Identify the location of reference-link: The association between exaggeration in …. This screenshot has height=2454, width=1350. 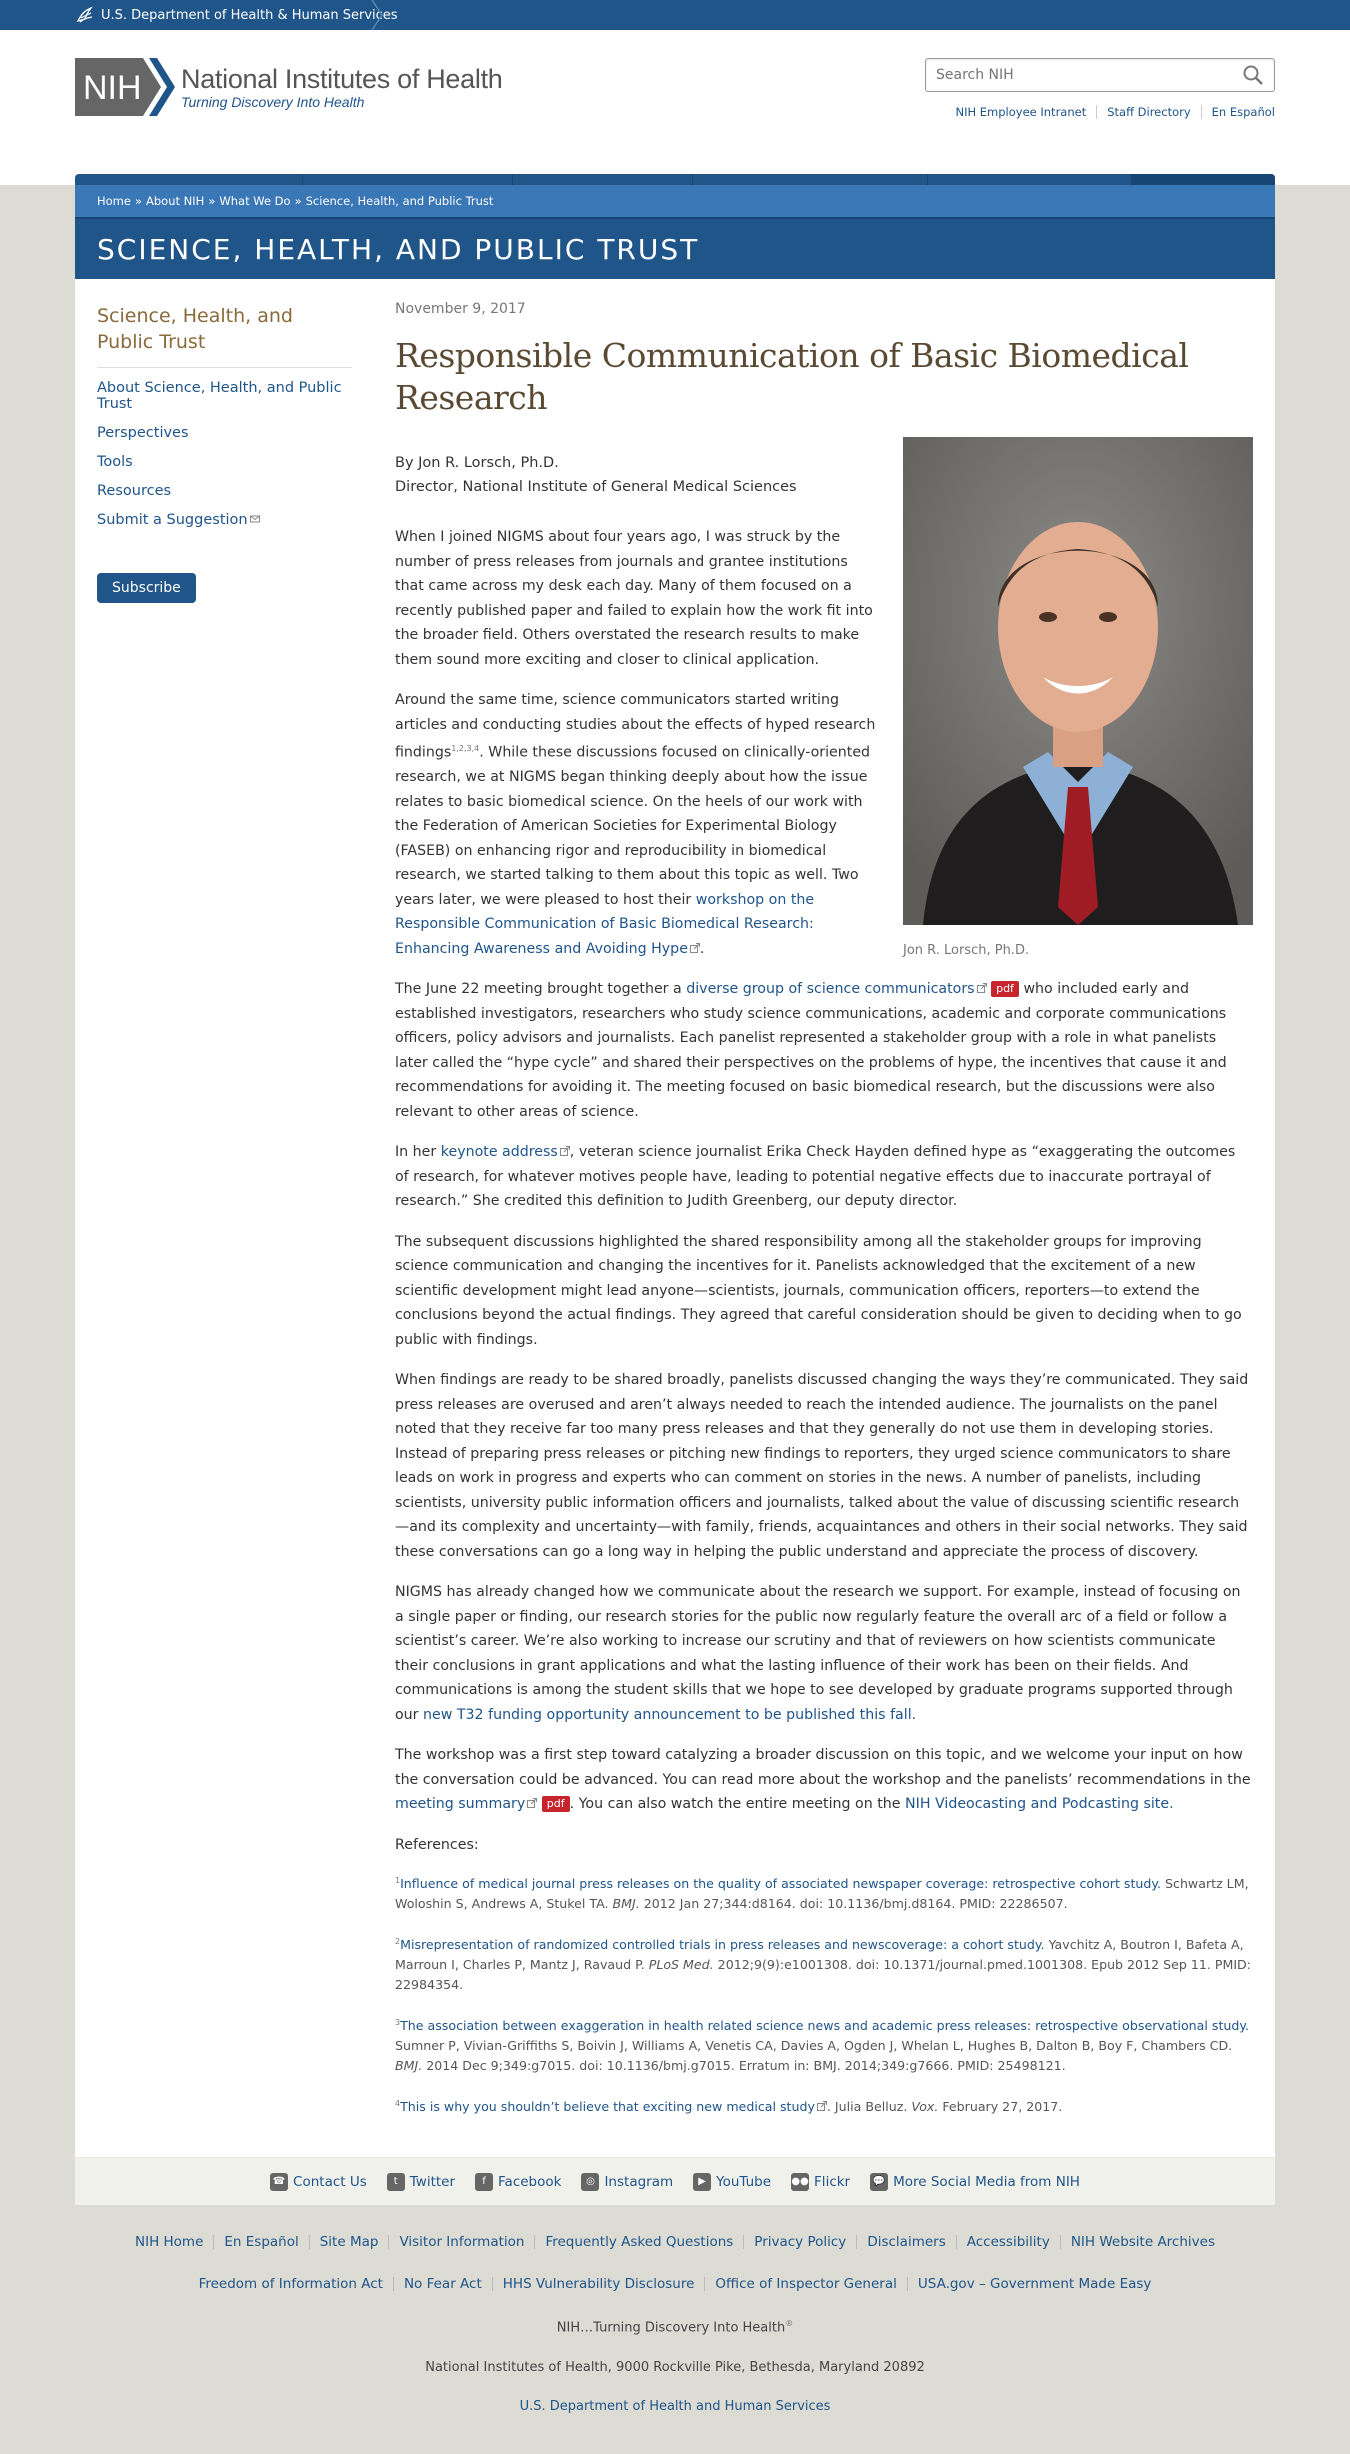
(824, 2025).